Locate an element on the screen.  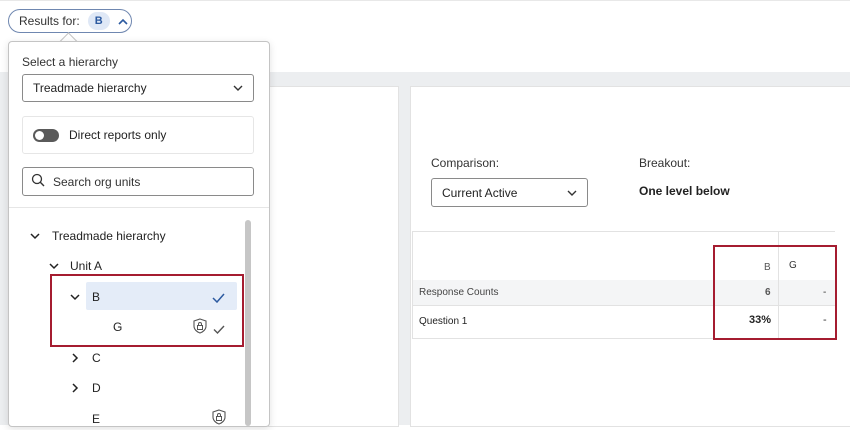
highlight-box-table is located at coordinates (775, 292).